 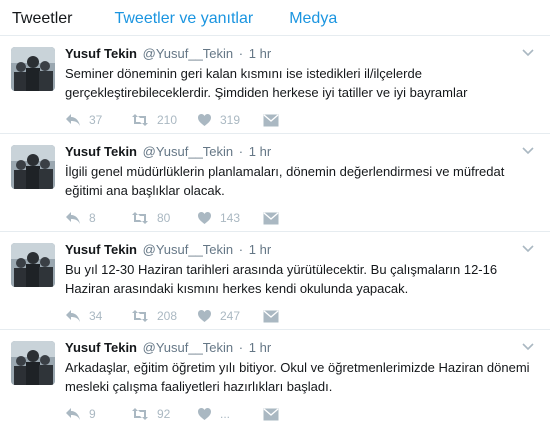 I want to click on reply-button: 34, so click(x=98, y=316).